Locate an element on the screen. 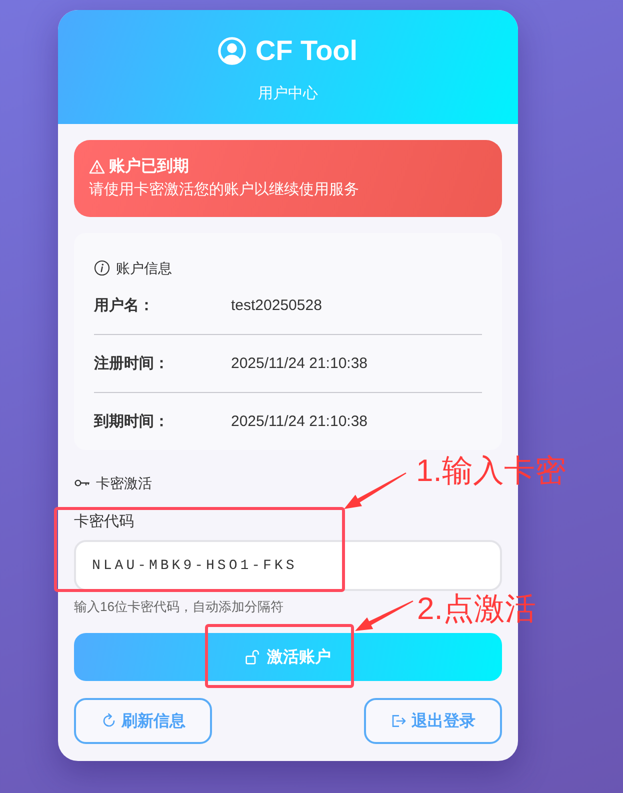  logout-icon is located at coordinates (398, 721).